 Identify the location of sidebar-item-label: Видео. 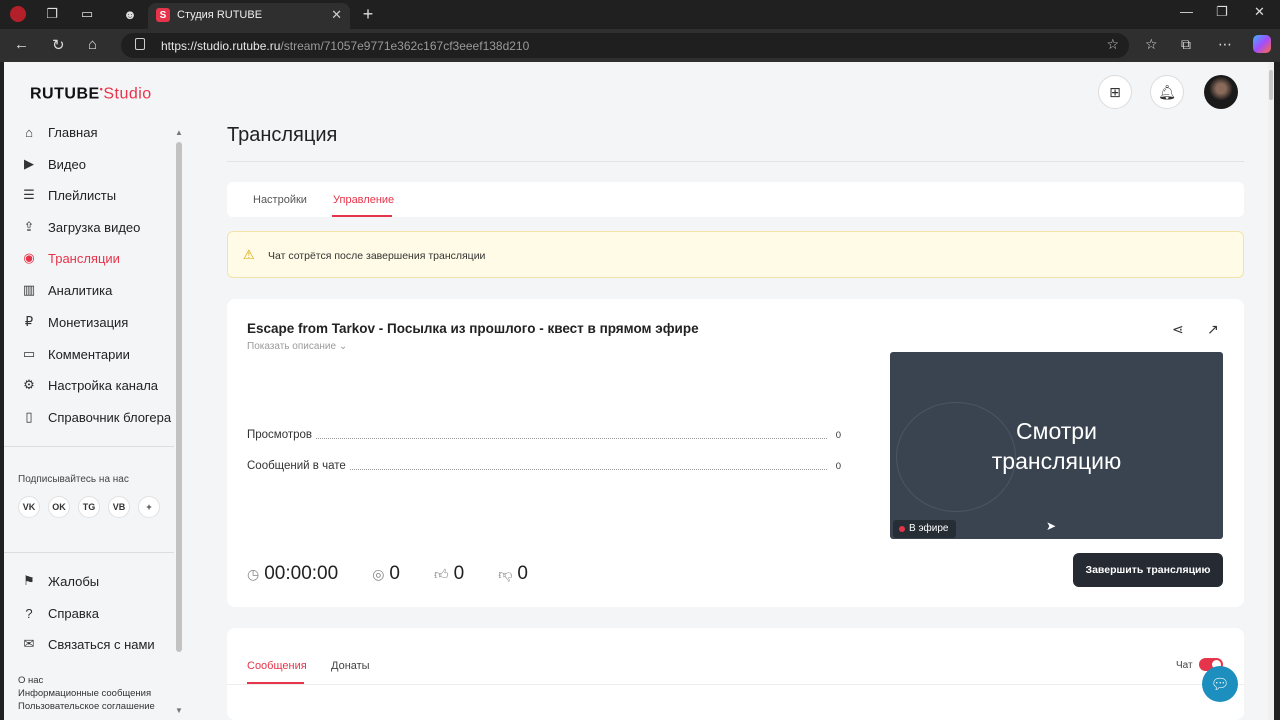
(67, 164).